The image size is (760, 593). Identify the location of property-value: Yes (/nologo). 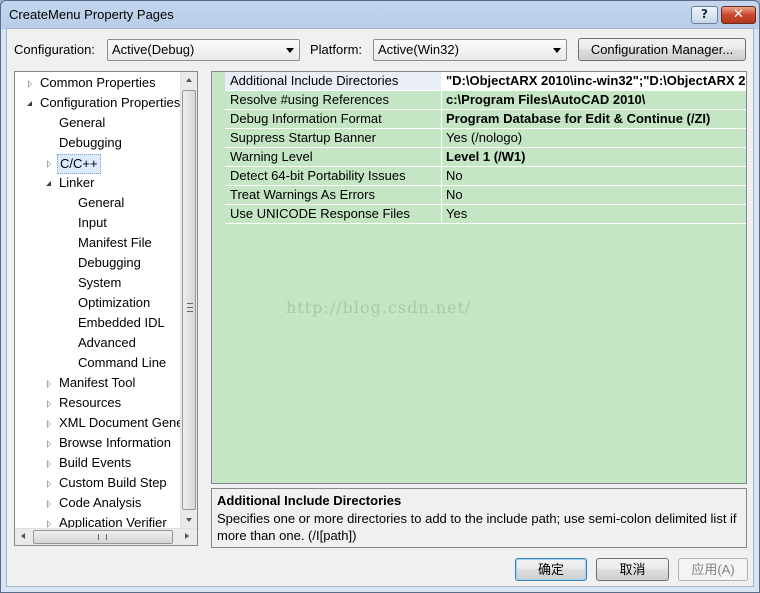
(594, 138).